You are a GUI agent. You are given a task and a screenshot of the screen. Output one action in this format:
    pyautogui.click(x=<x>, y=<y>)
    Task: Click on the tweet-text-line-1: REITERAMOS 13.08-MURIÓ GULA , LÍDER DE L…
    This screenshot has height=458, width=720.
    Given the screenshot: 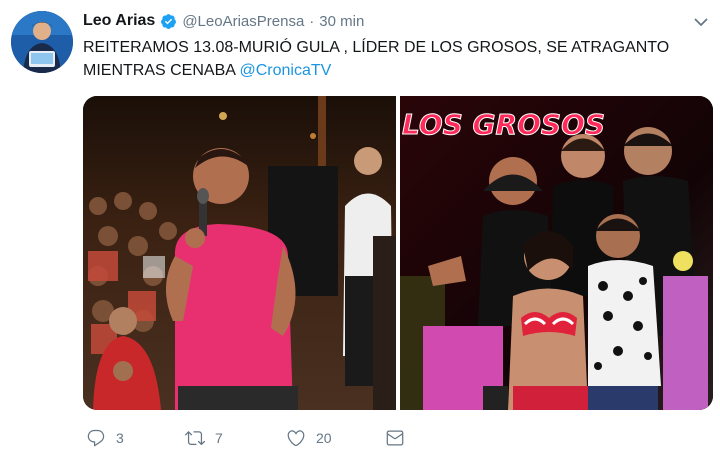 What is the action you would take?
    pyautogui.click(x=376, y=47)
    